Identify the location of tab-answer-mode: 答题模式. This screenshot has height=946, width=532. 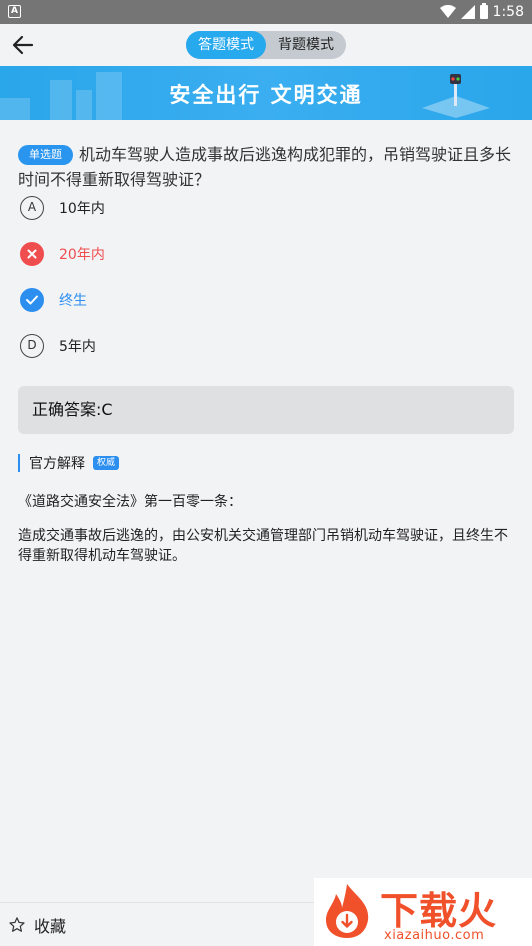
(226, 45).